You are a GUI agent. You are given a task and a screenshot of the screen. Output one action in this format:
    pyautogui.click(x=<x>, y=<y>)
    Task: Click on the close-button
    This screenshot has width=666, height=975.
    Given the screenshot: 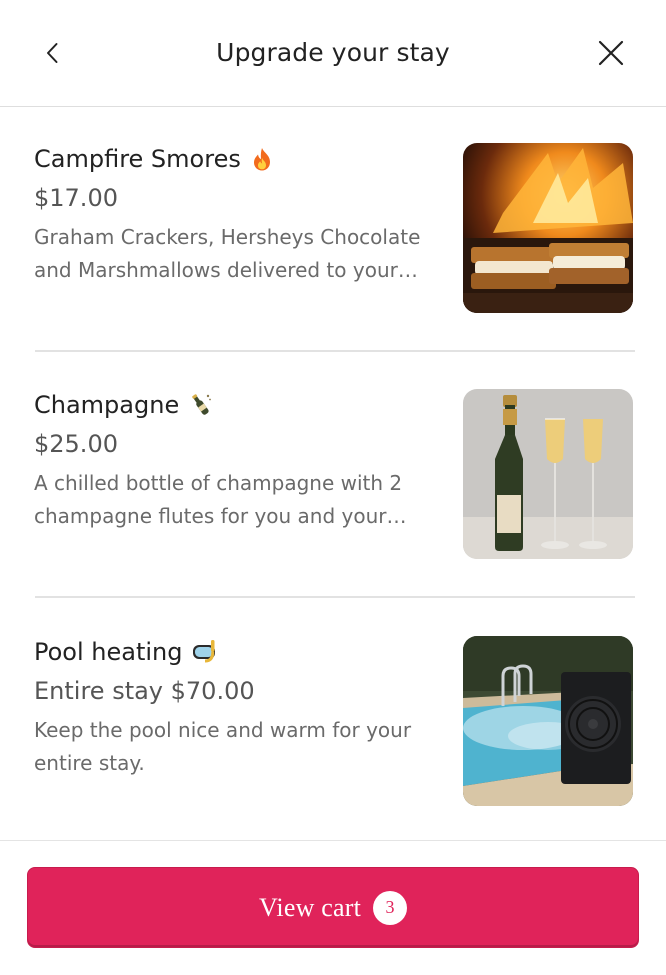 What is the action you would take?
    pyautogui.click(x=611, y=53)
    